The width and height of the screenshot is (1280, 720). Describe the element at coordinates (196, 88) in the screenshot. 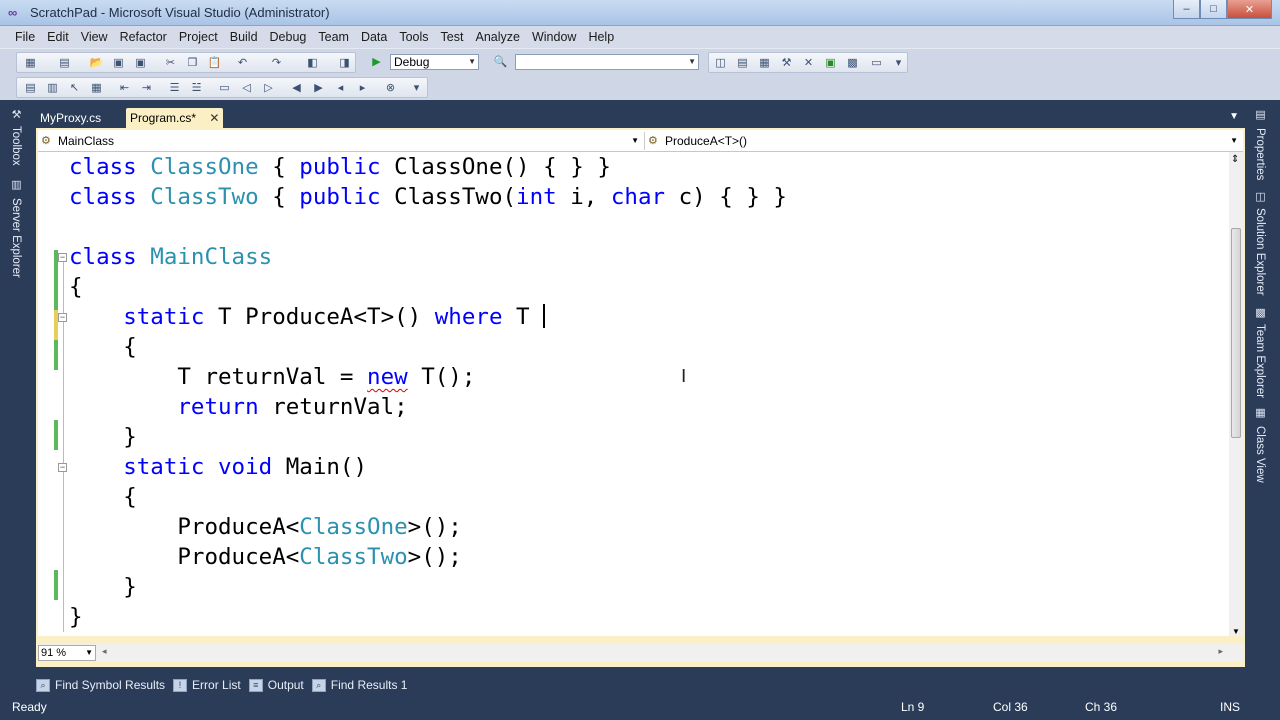

I see `uncomment-lines-icon: ☱` at that location.